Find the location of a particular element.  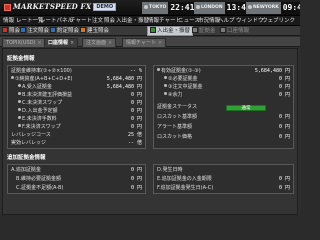

logo-icon is located at coordinates (7, 7).